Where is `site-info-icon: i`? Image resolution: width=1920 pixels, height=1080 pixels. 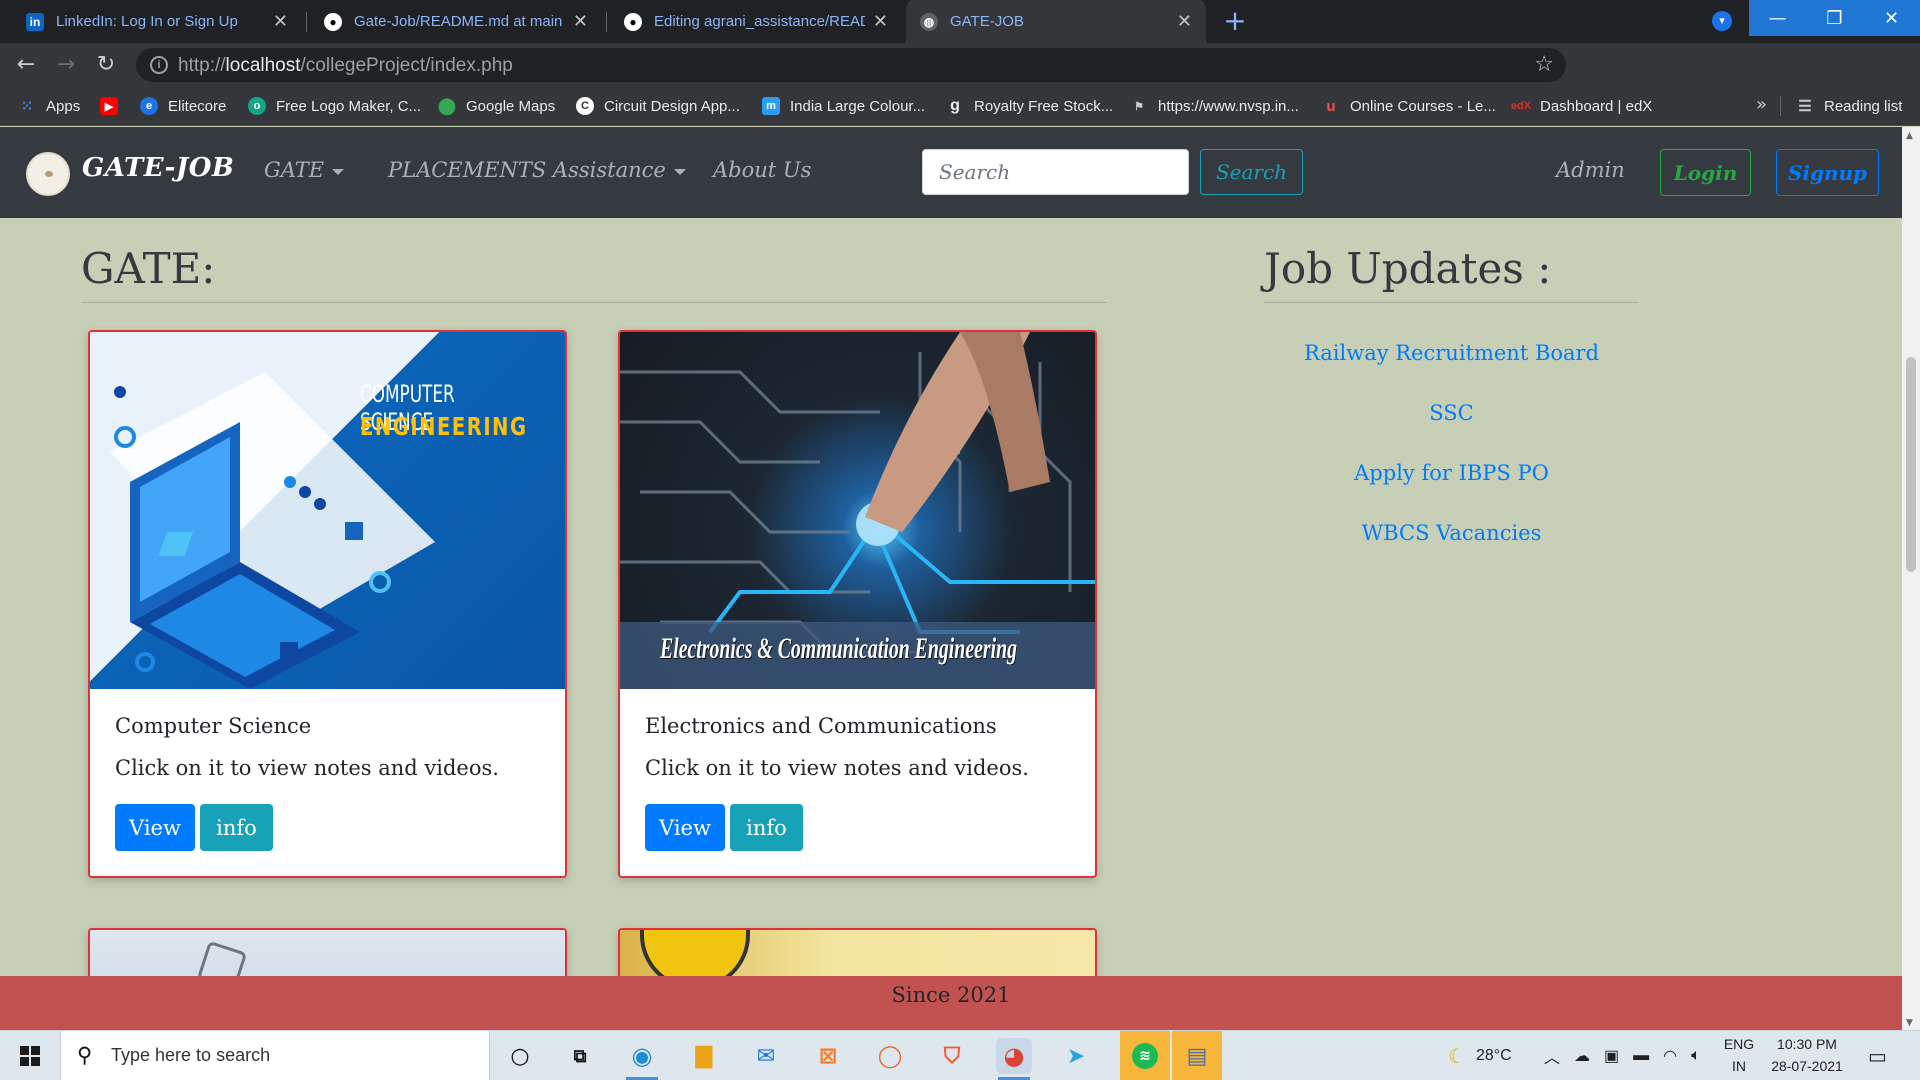 site-info-icon: i is located at coordinates (159, 65).